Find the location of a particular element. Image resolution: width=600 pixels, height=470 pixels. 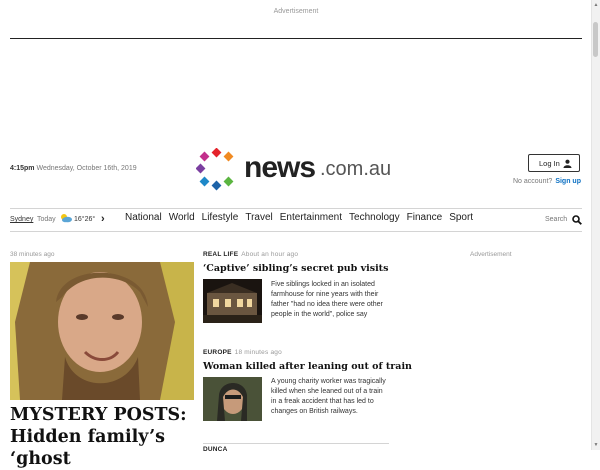

story-timestamp: 18 minutes ago is located at coordinates (258, 352).